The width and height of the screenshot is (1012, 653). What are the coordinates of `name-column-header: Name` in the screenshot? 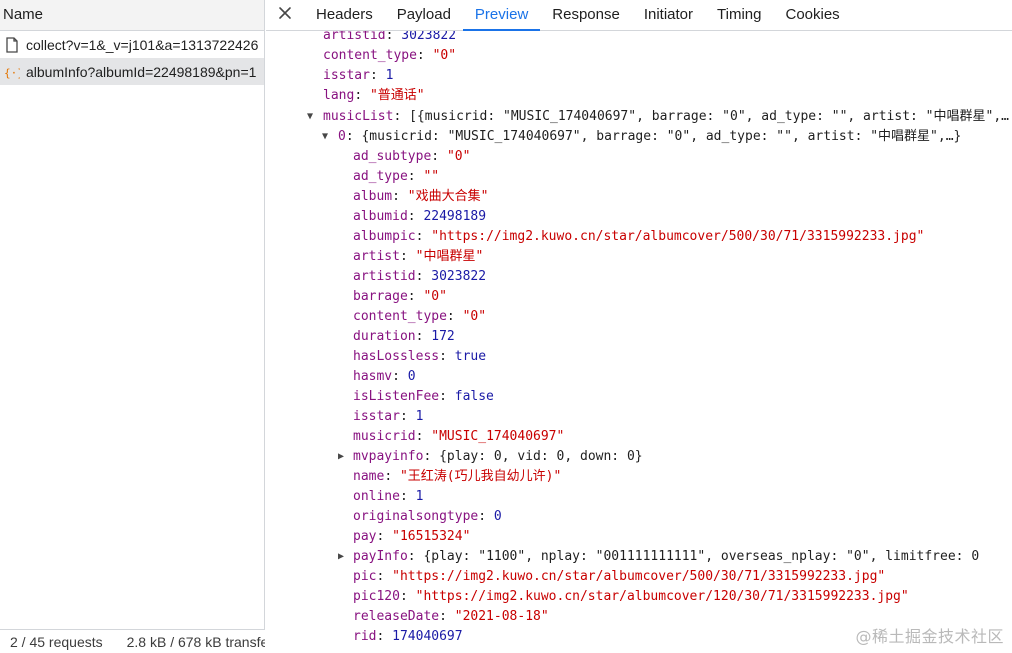 It's located at (132, 15).